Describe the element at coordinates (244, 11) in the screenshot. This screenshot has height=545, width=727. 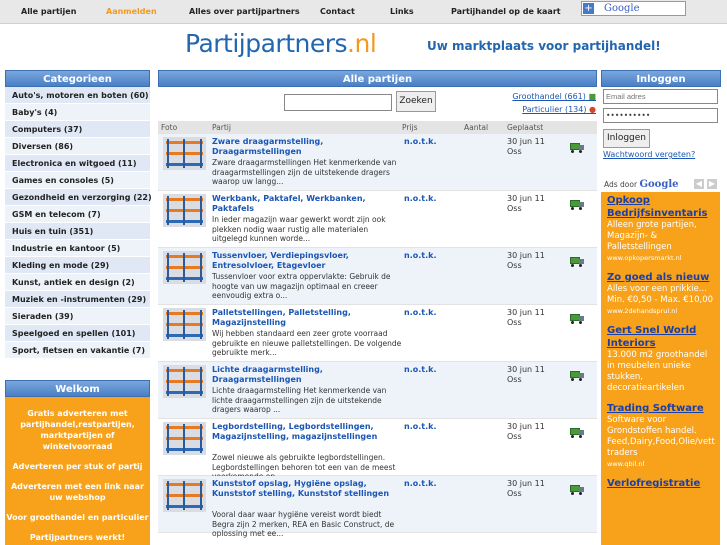
I see `nav-alles-over: Alles over partijpartners` at that location.